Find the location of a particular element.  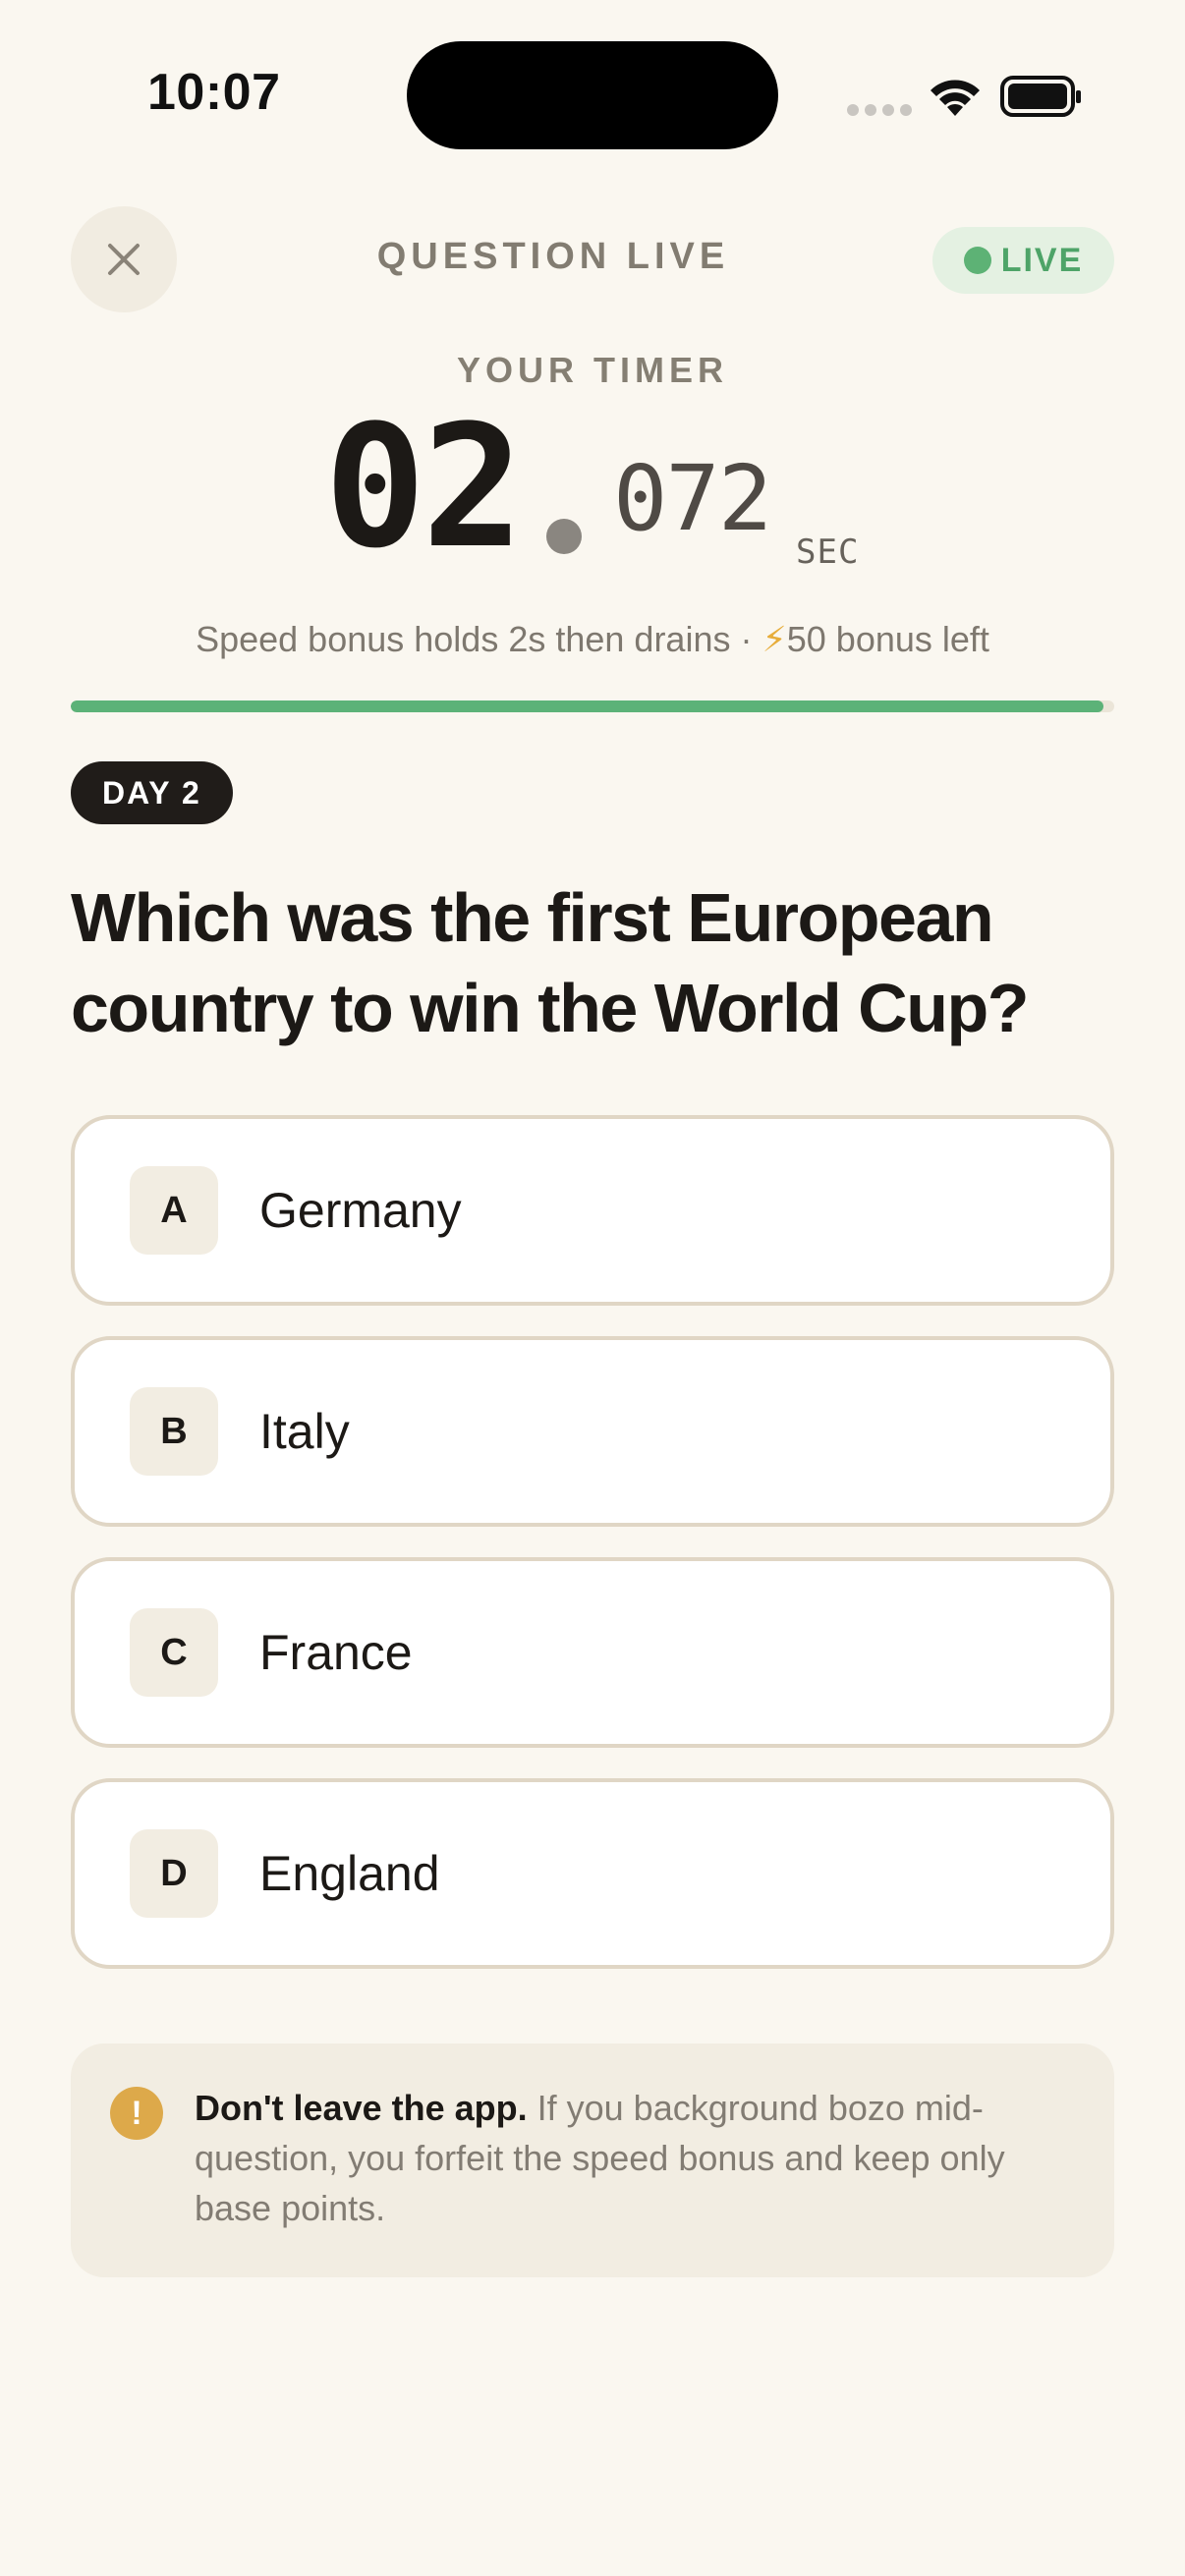

option-label: England is located at coordinates (350, 1873).